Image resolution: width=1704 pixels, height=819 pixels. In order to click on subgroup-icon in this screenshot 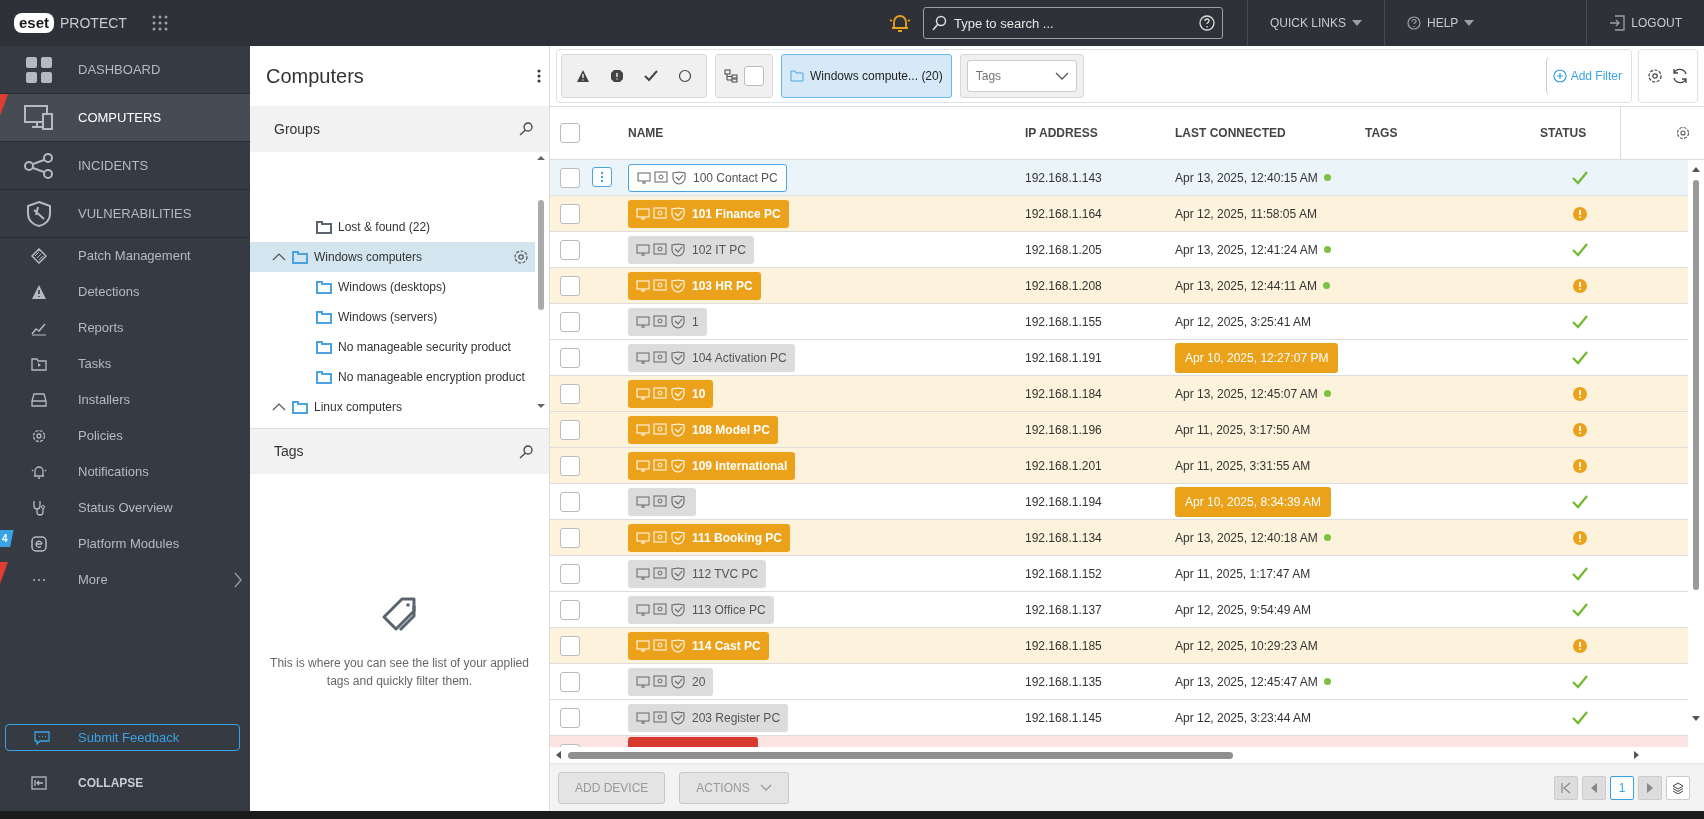, I will do `click(731, 76)`.